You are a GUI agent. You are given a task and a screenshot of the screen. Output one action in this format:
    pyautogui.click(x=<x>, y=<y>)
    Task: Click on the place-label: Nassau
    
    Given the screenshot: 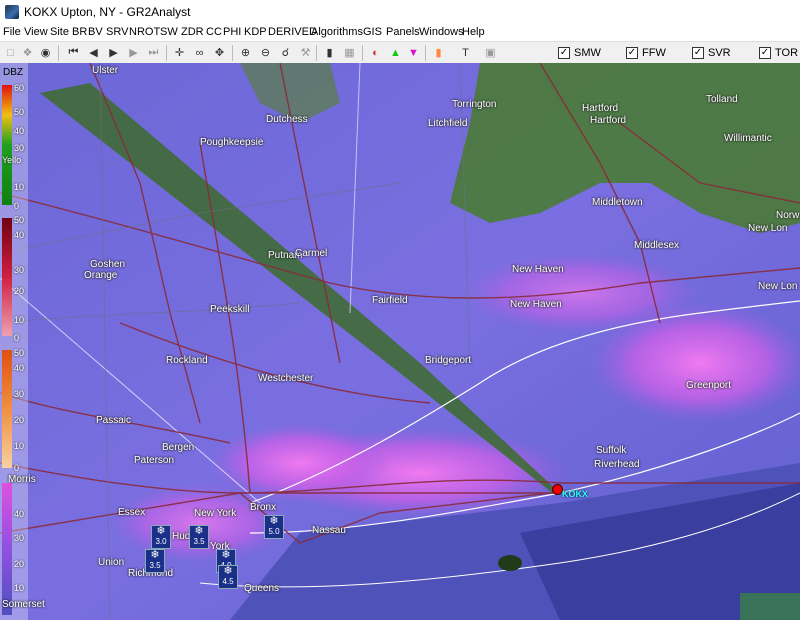 What is the action you would take?
    pyautogui.click(x=329, y=530)
    